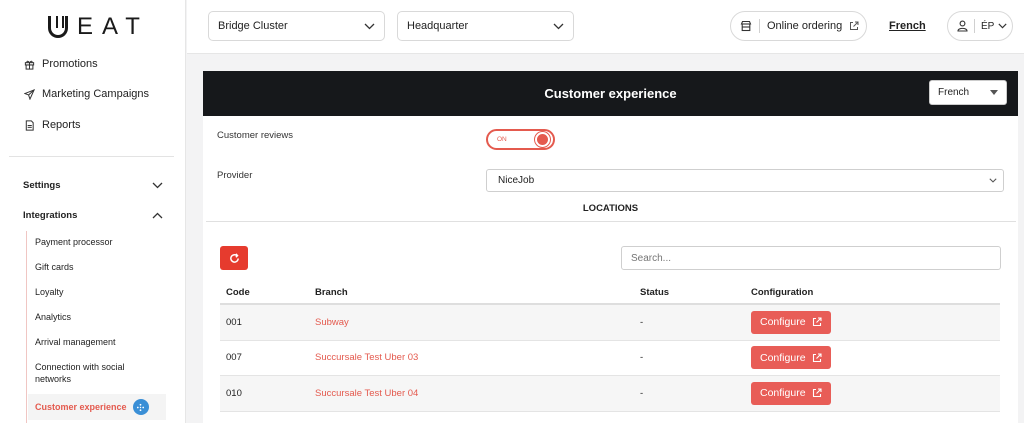  What do you see at coordinates (782, 292) in the screenshot?
I see `column-header-configuration: Configuration` at bounding box center [782, 292].